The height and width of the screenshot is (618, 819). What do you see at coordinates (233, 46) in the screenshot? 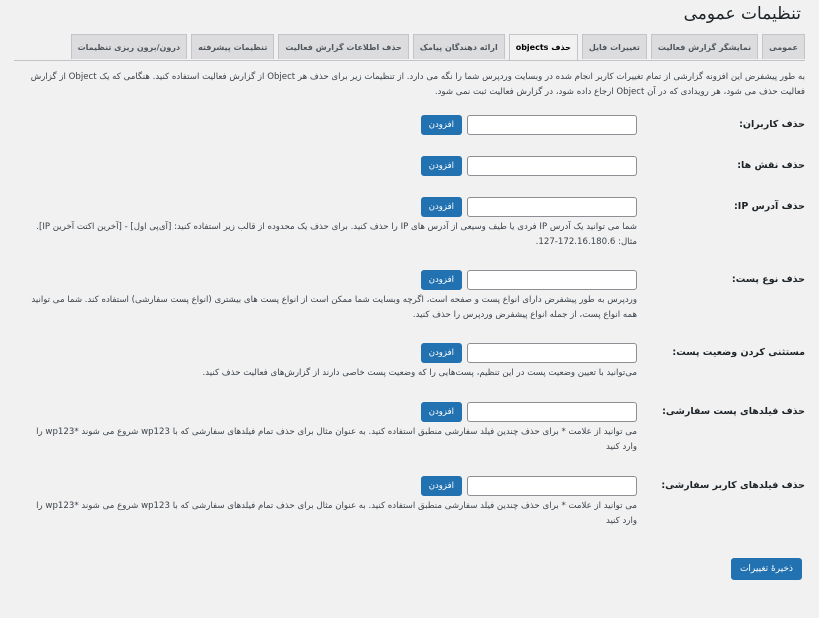
I see `tab-advanced-settings: تنظیمات پیشرفته` at bounding box center [233, 46].